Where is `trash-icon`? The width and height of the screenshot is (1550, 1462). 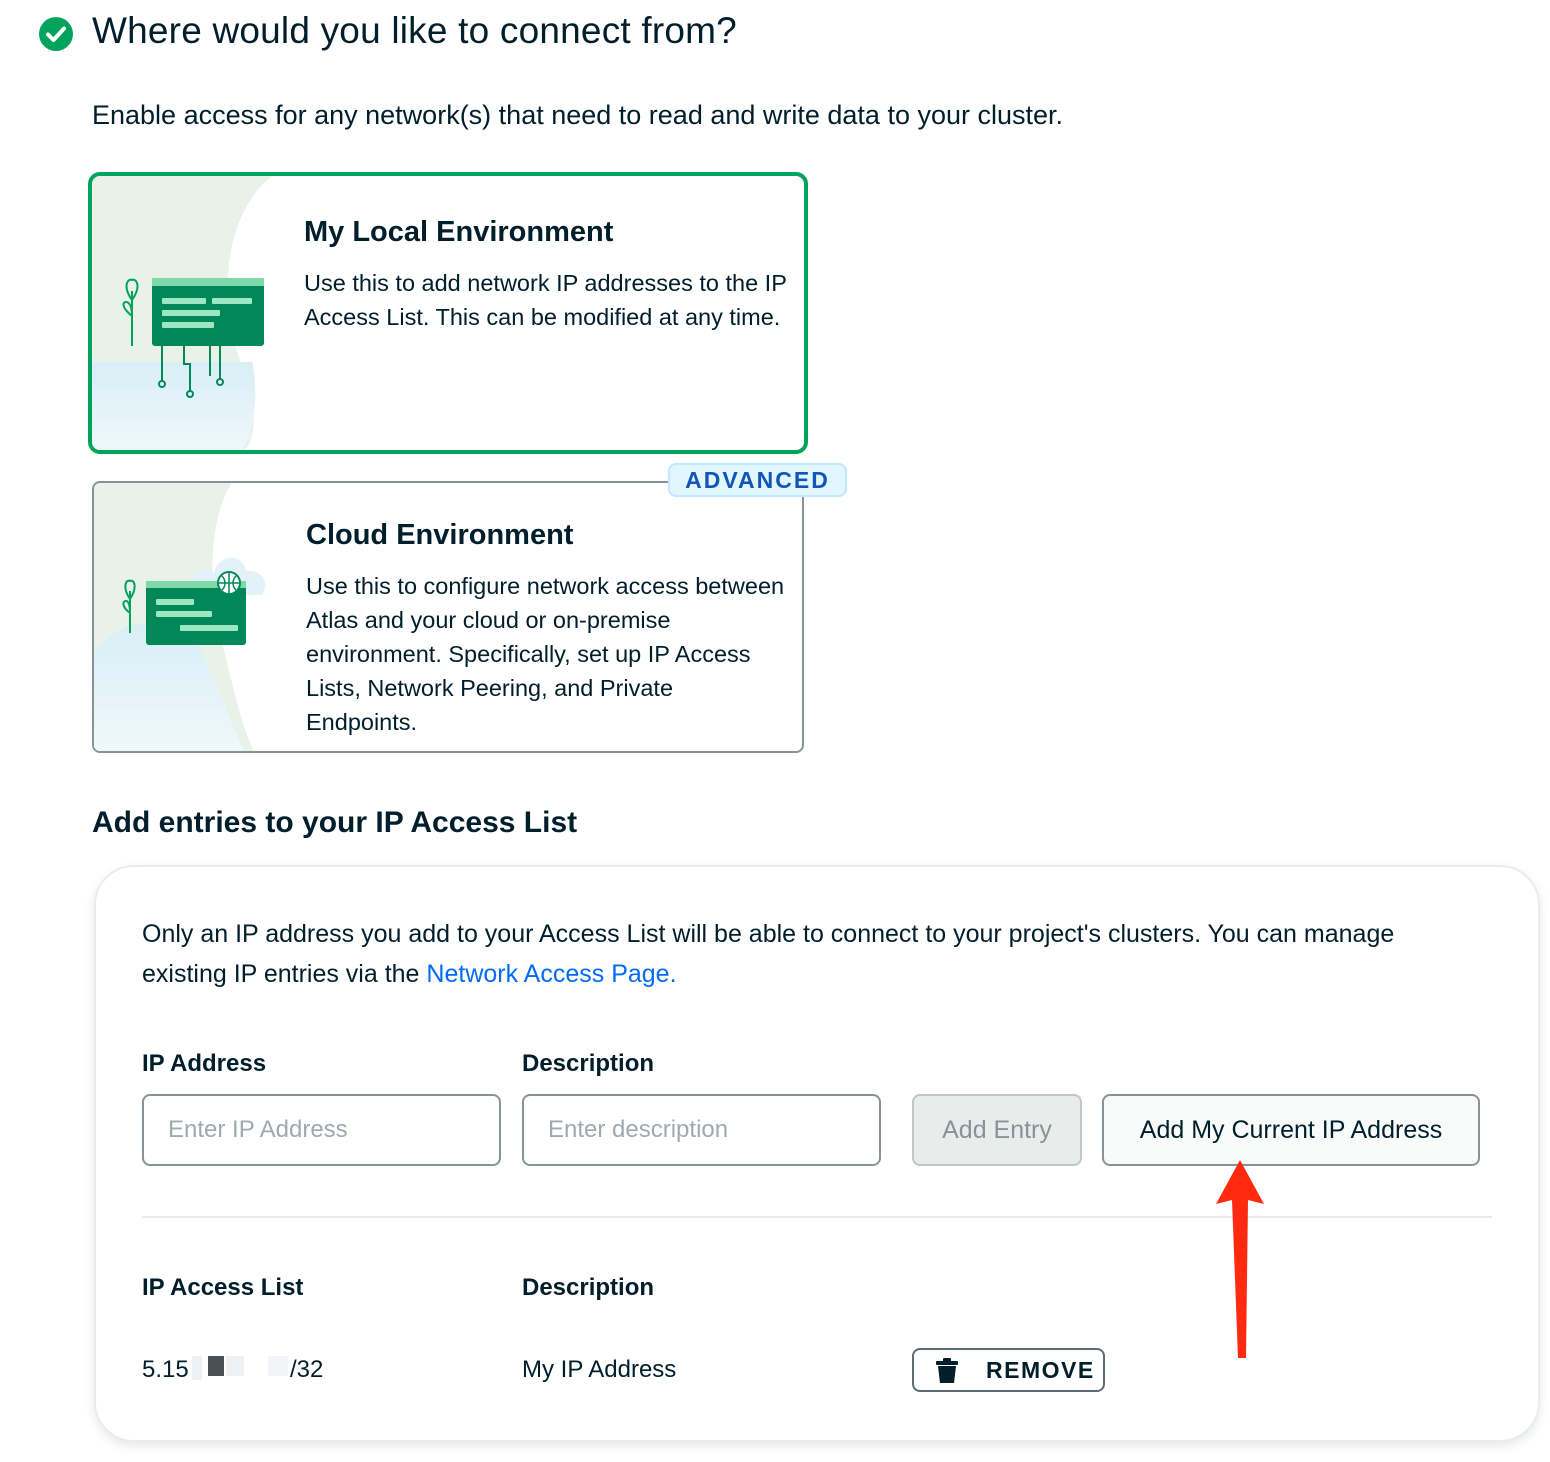
trash-icon is located at coordinates (947, 1370).